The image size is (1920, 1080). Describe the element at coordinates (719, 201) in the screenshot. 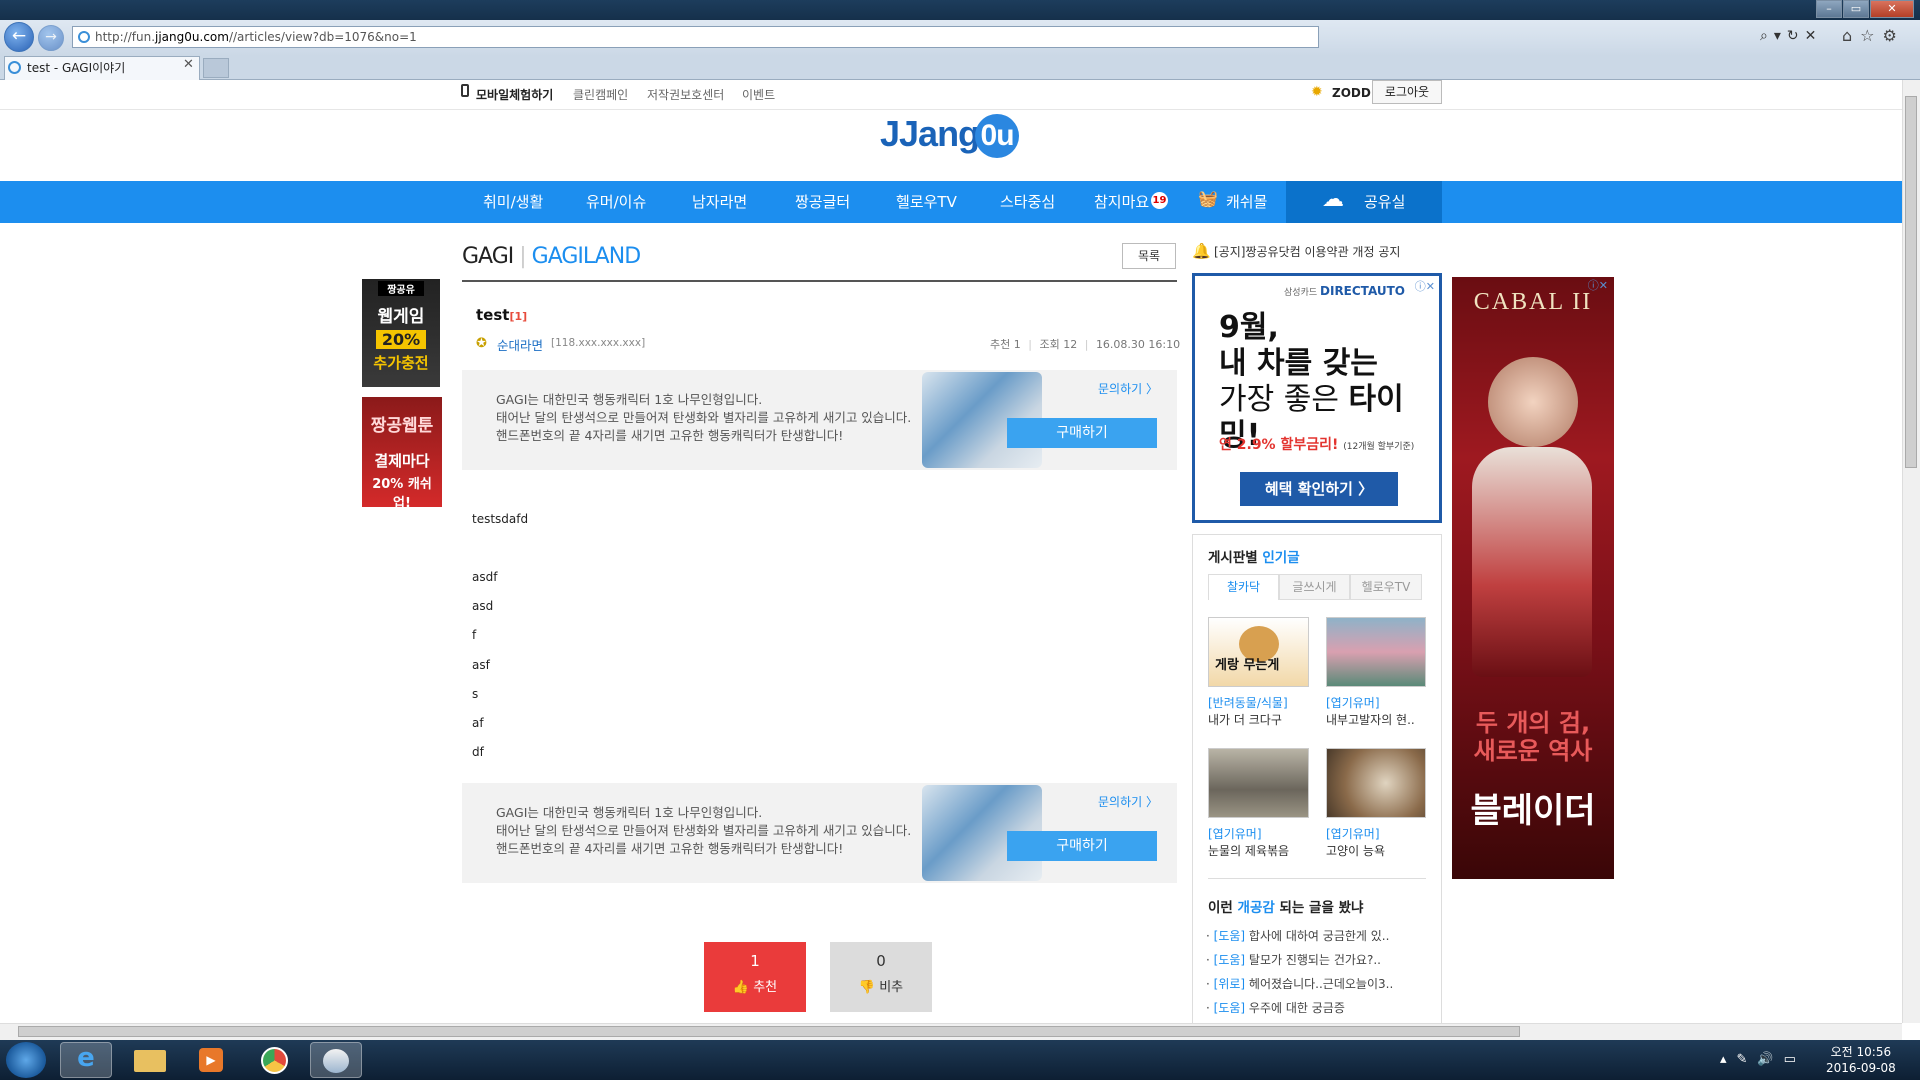

I see `nav-item-men: 남자라면` at that location.